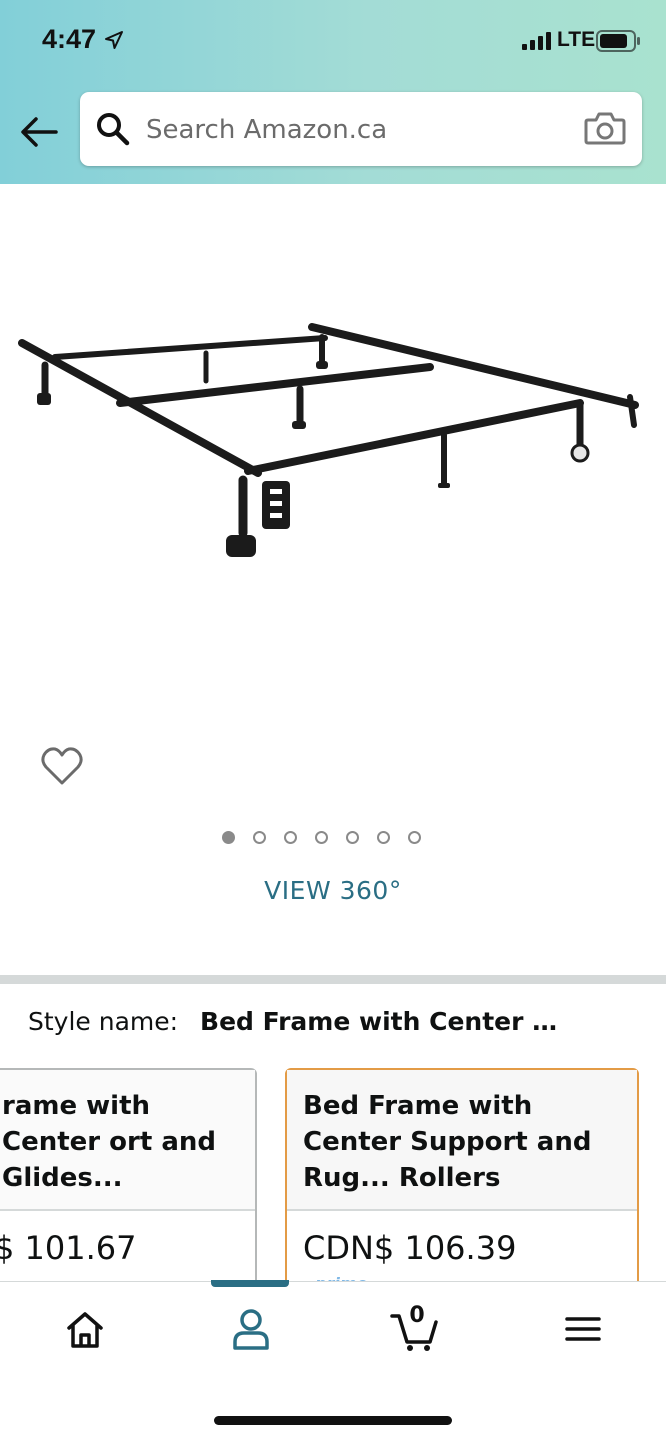  I want to click on style-option-price: CDN$ 106.39, so click(410, 1248).